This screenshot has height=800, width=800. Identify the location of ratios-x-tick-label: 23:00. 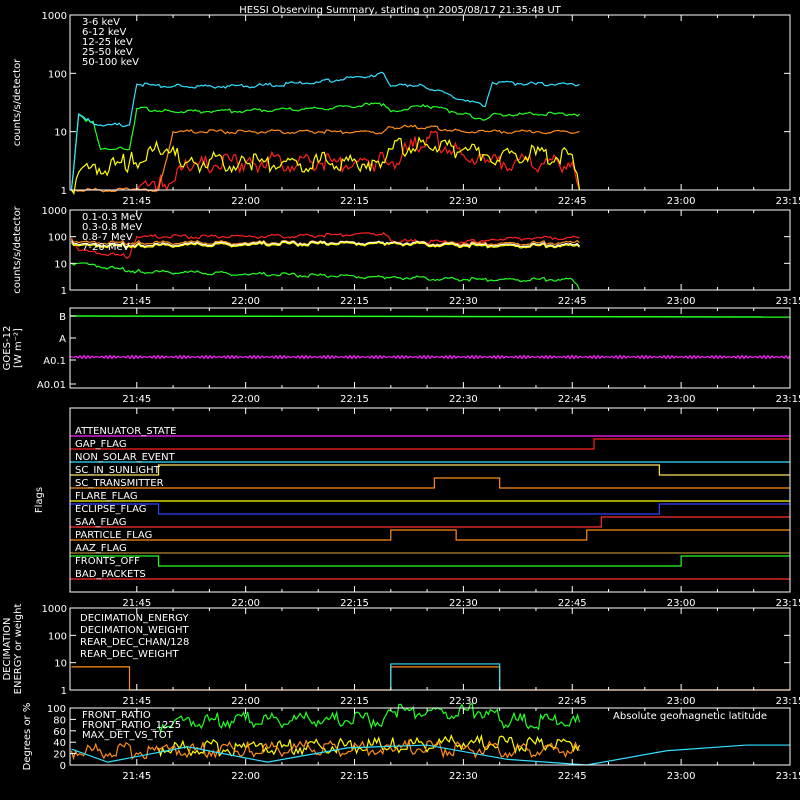
(681, 776).